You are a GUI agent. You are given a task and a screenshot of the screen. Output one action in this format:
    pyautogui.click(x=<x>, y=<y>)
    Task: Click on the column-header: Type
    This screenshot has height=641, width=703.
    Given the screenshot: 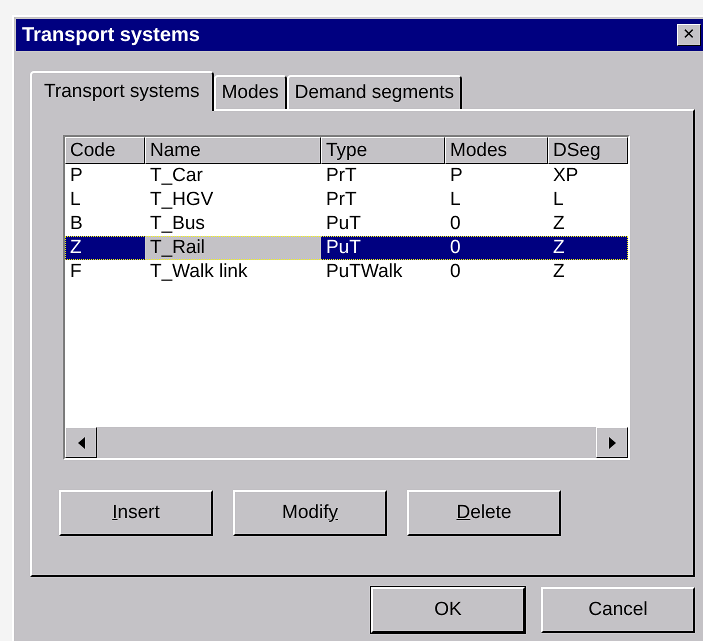 What is the action you would take?
    pyautogui.click(x=383, y=150)
    